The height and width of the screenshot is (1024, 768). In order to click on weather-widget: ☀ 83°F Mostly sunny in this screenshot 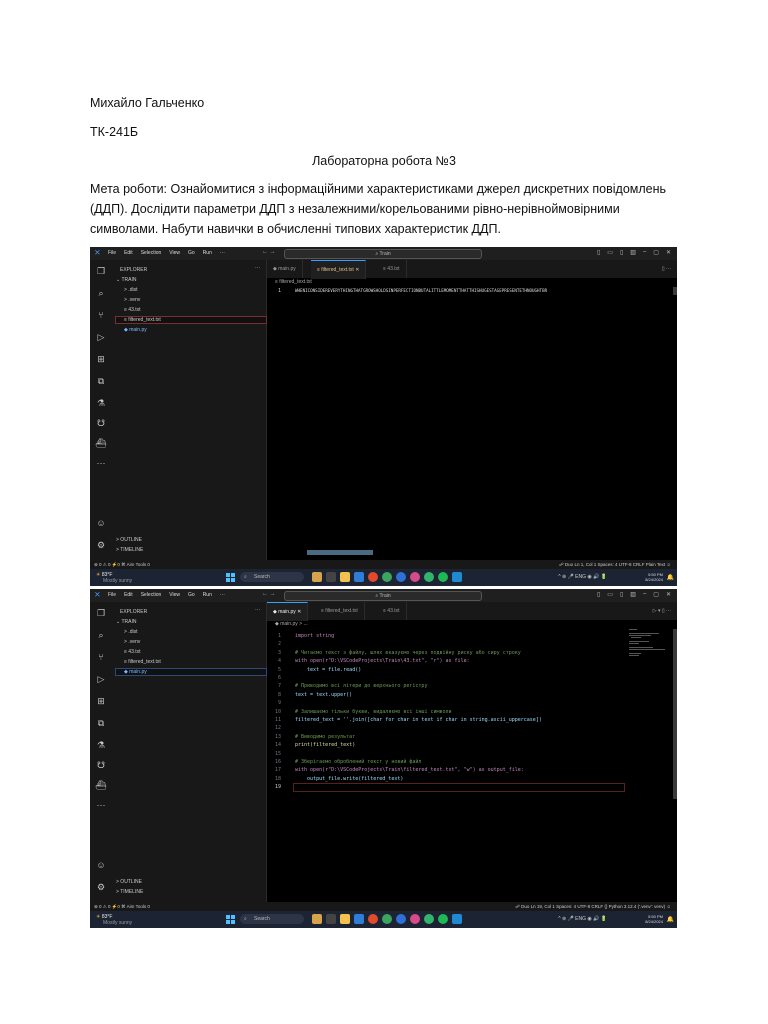, I will do `click(114, 920)`.